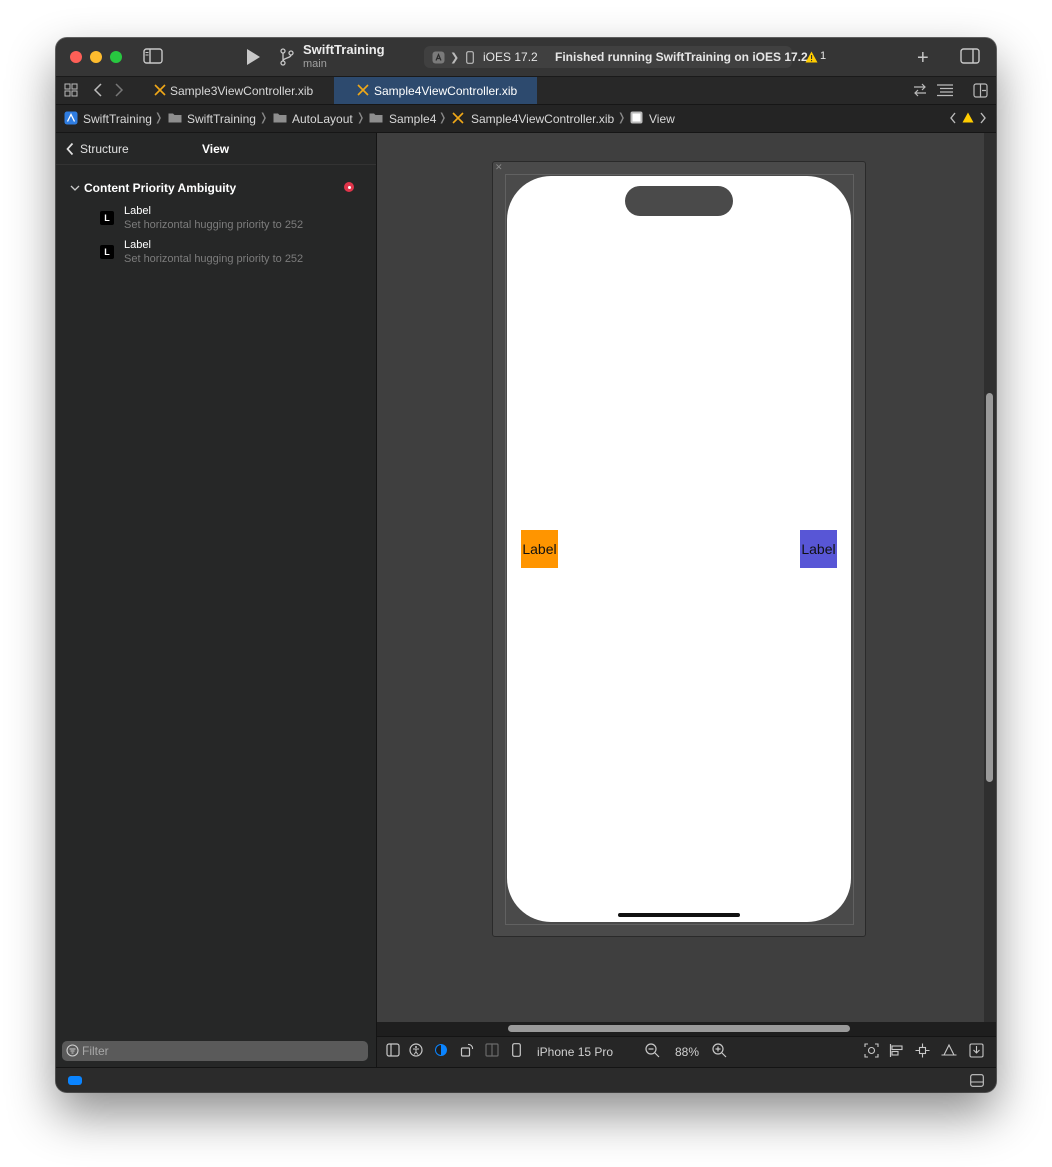  What do you see at coordinates (75, 188) in the screenshot?
I see `chevron-down-icon` at bounding box center [75, 188].